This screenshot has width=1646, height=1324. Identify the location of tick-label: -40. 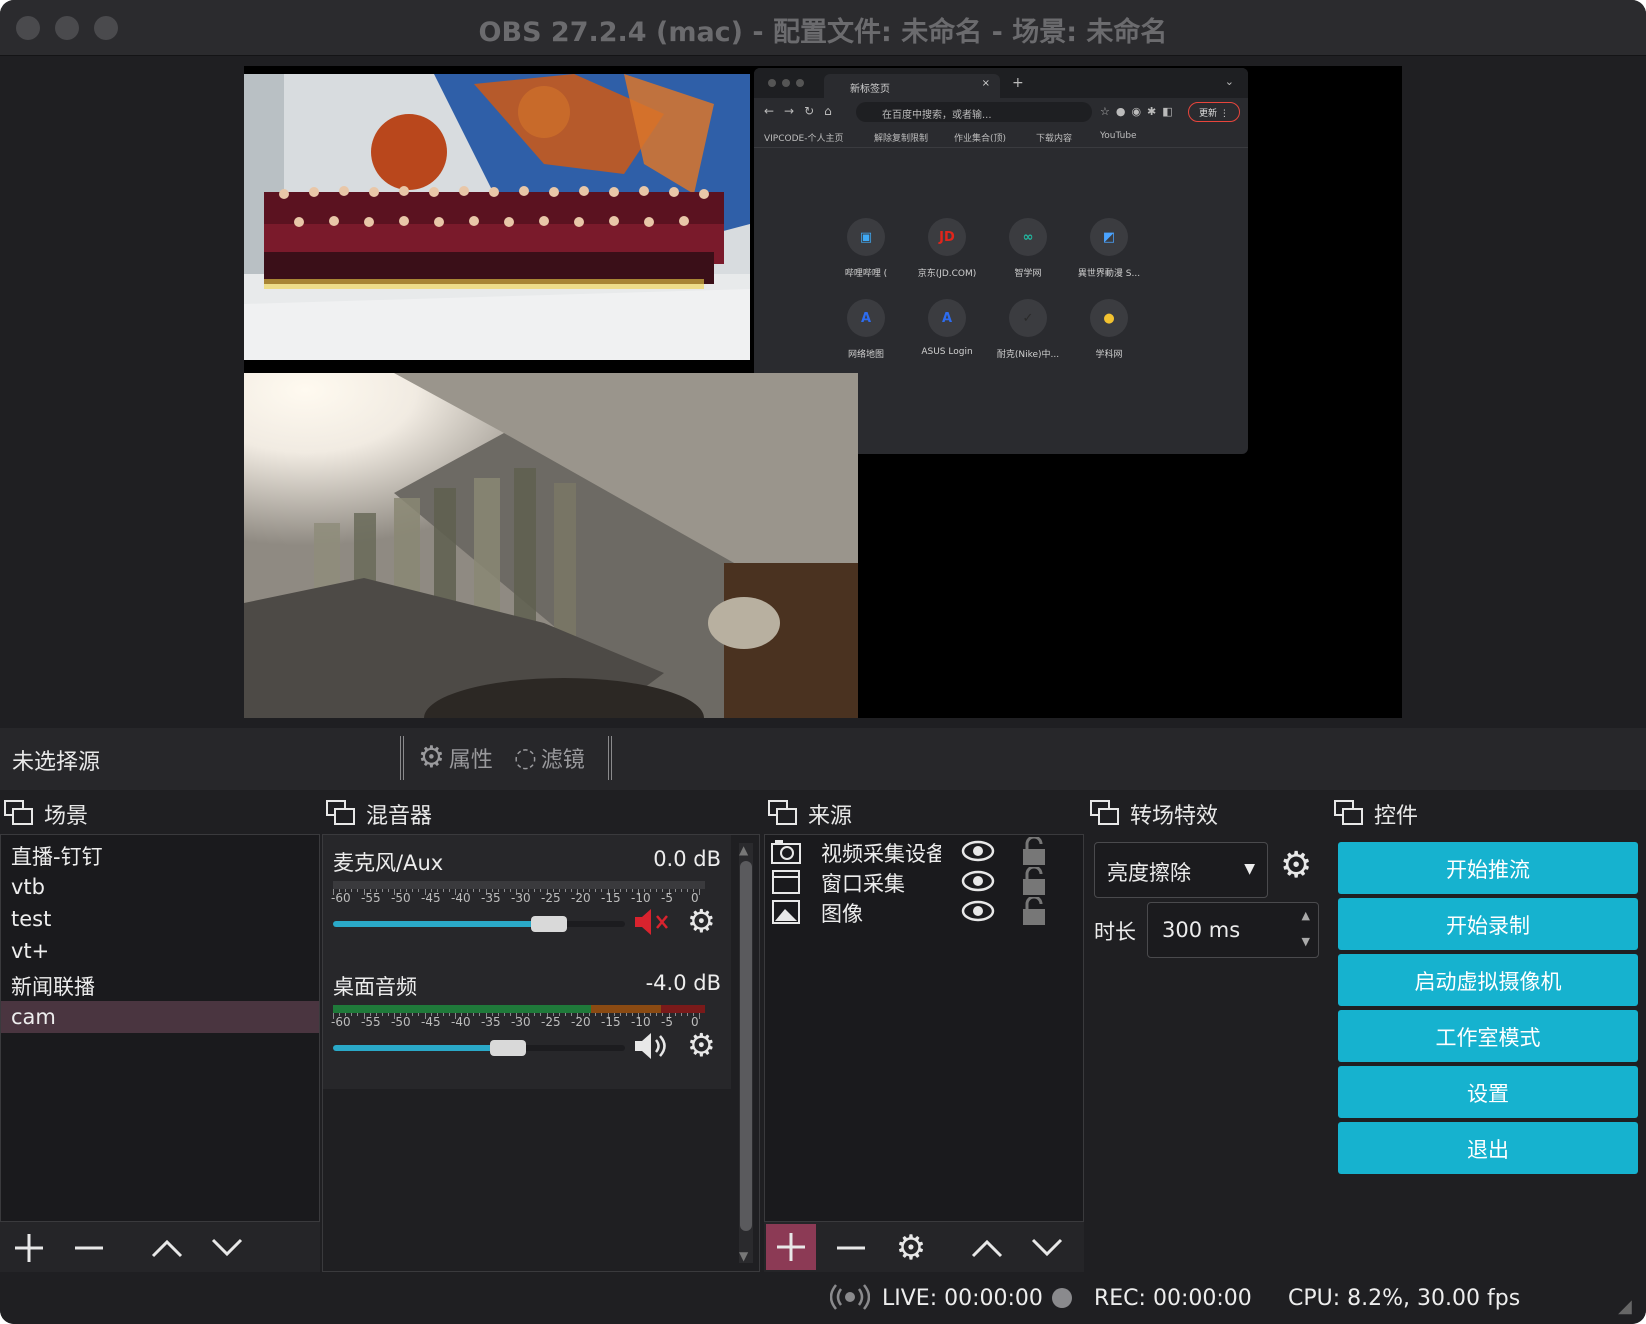
(461, 1022).